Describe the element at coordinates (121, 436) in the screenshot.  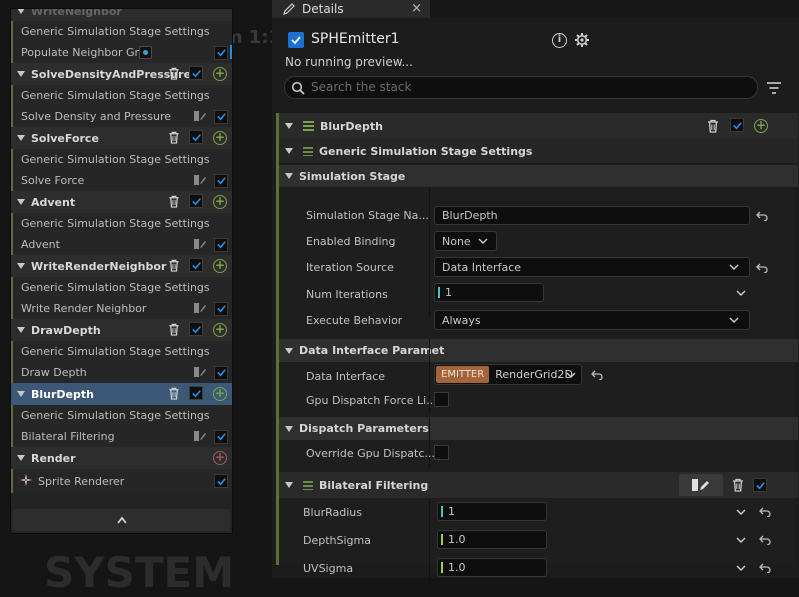
I see `stack-item: Bilateral Filtering` at that location.